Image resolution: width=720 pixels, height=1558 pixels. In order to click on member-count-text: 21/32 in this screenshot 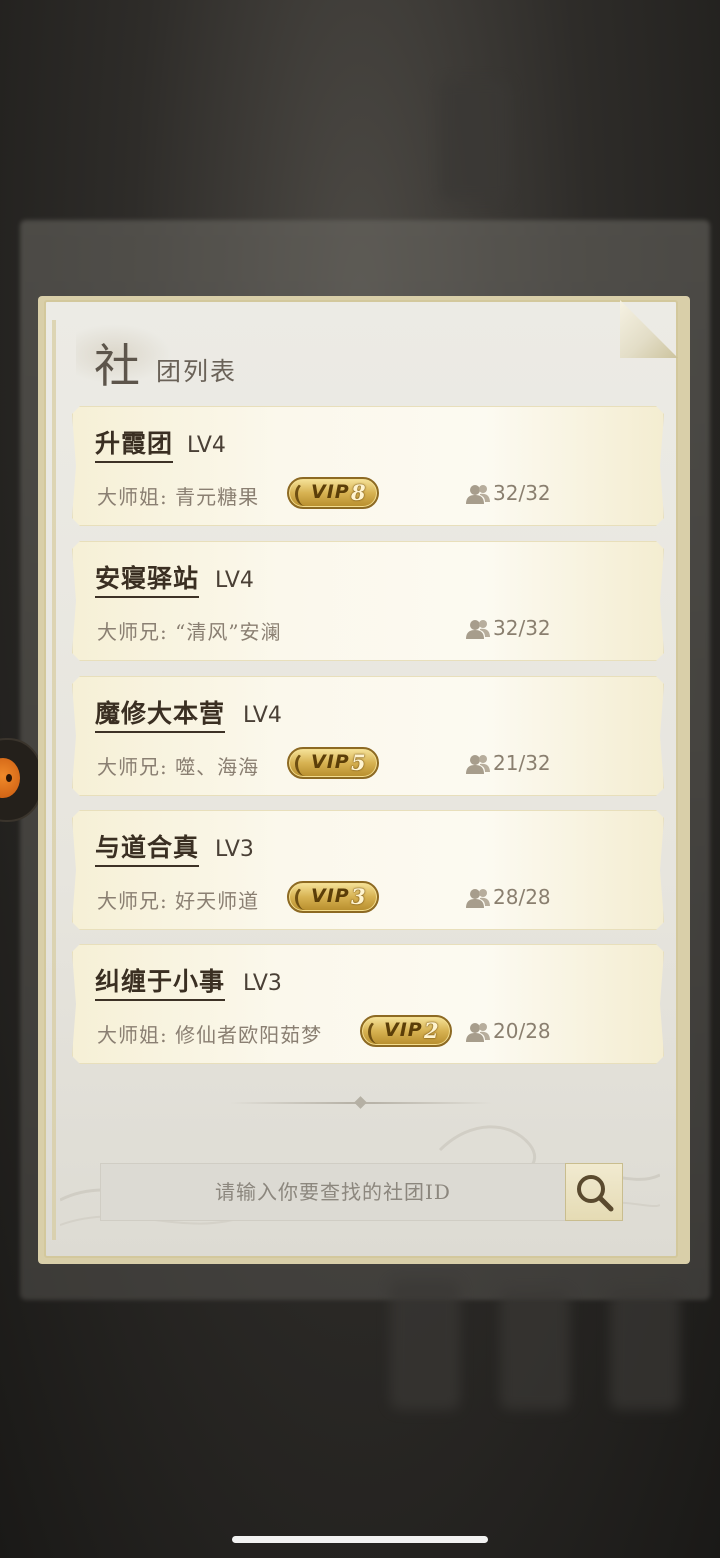, I will do `click(522, 763)`.